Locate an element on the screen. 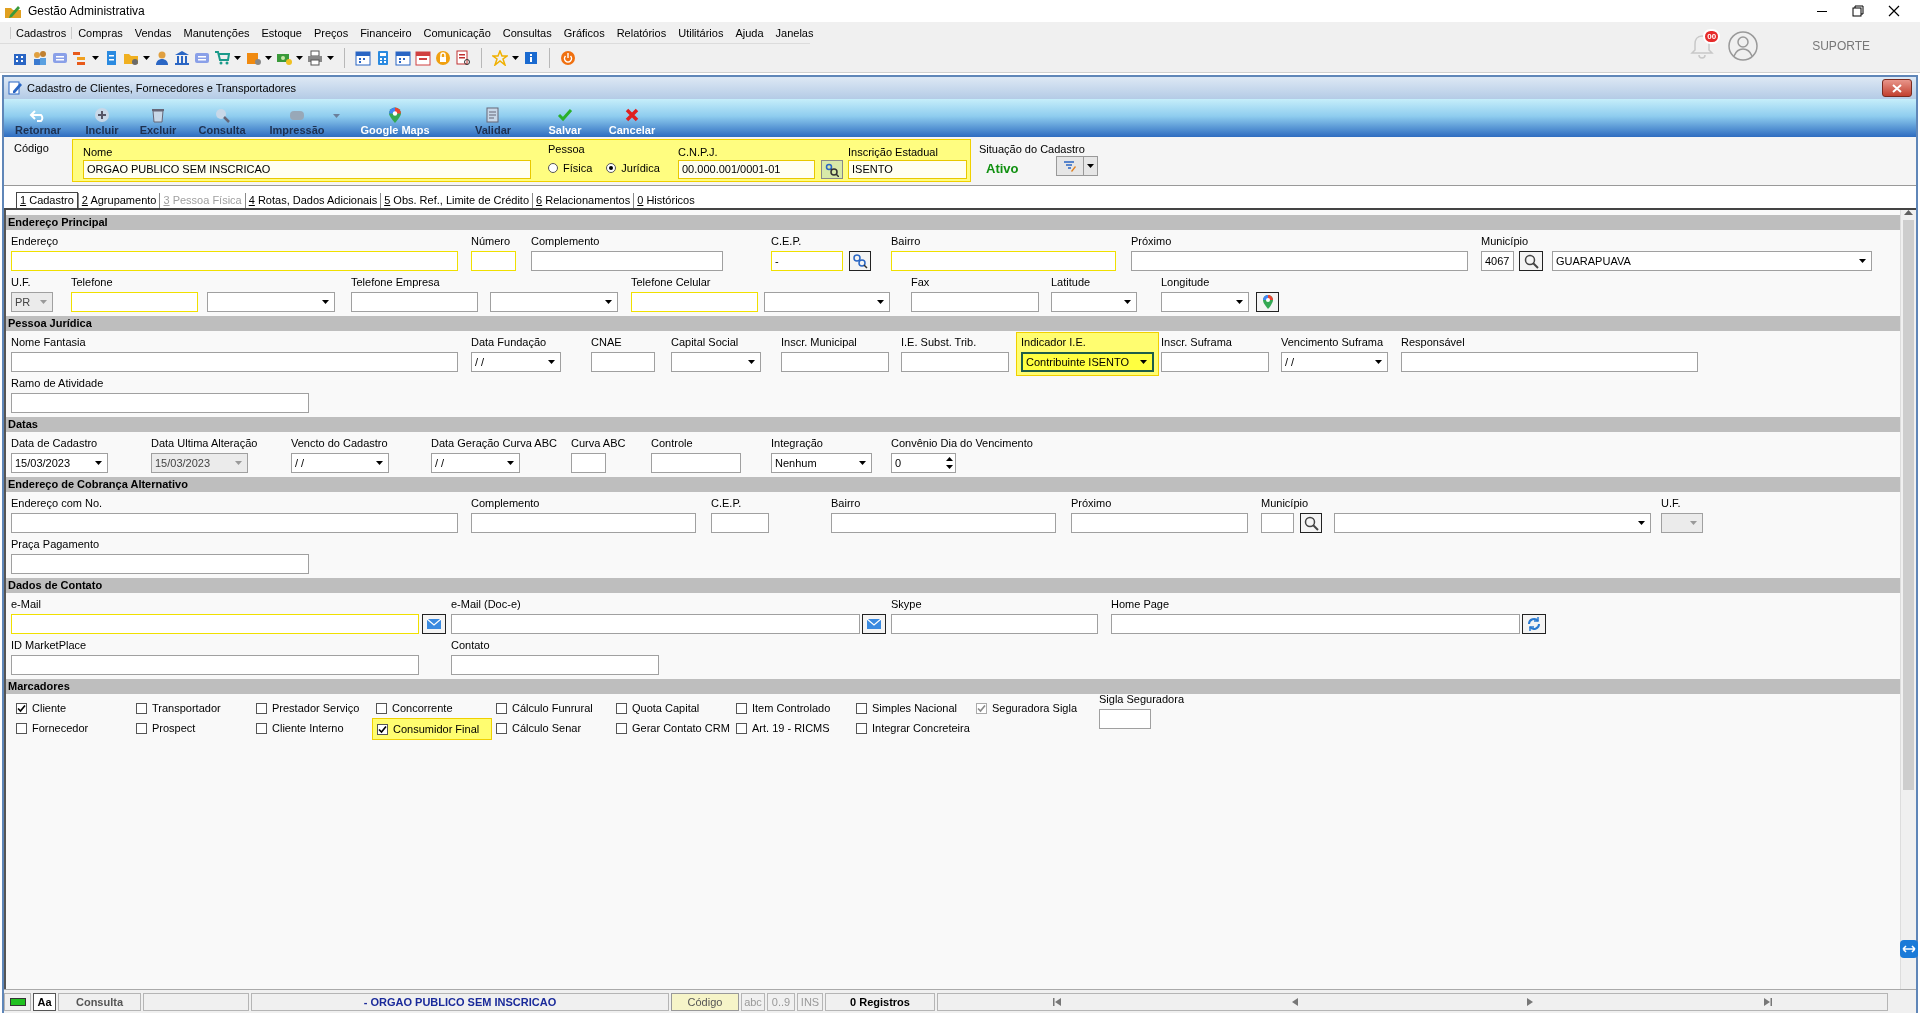 The image size is (1920, 1013). spin-arrows-icon is located at coordinates (949, 463).